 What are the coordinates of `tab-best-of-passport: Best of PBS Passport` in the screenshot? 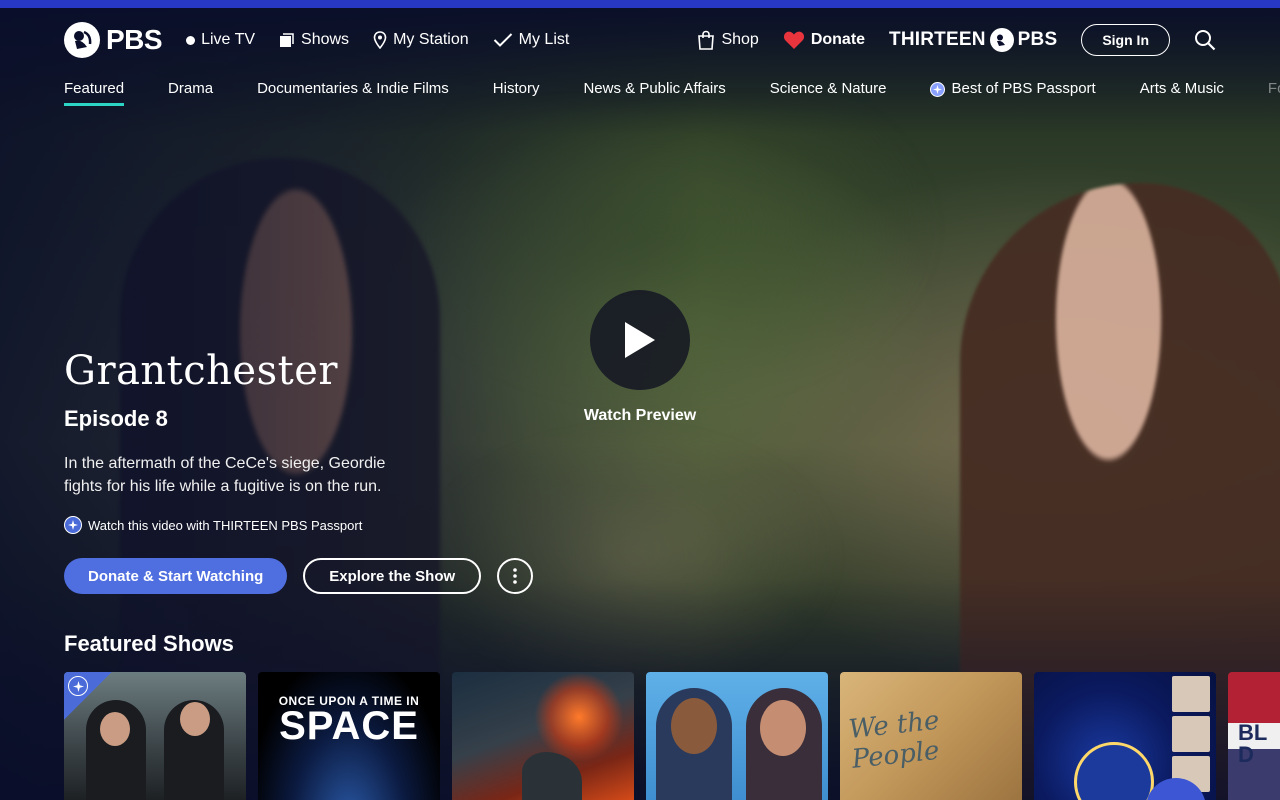 It's located at (1013, 89).